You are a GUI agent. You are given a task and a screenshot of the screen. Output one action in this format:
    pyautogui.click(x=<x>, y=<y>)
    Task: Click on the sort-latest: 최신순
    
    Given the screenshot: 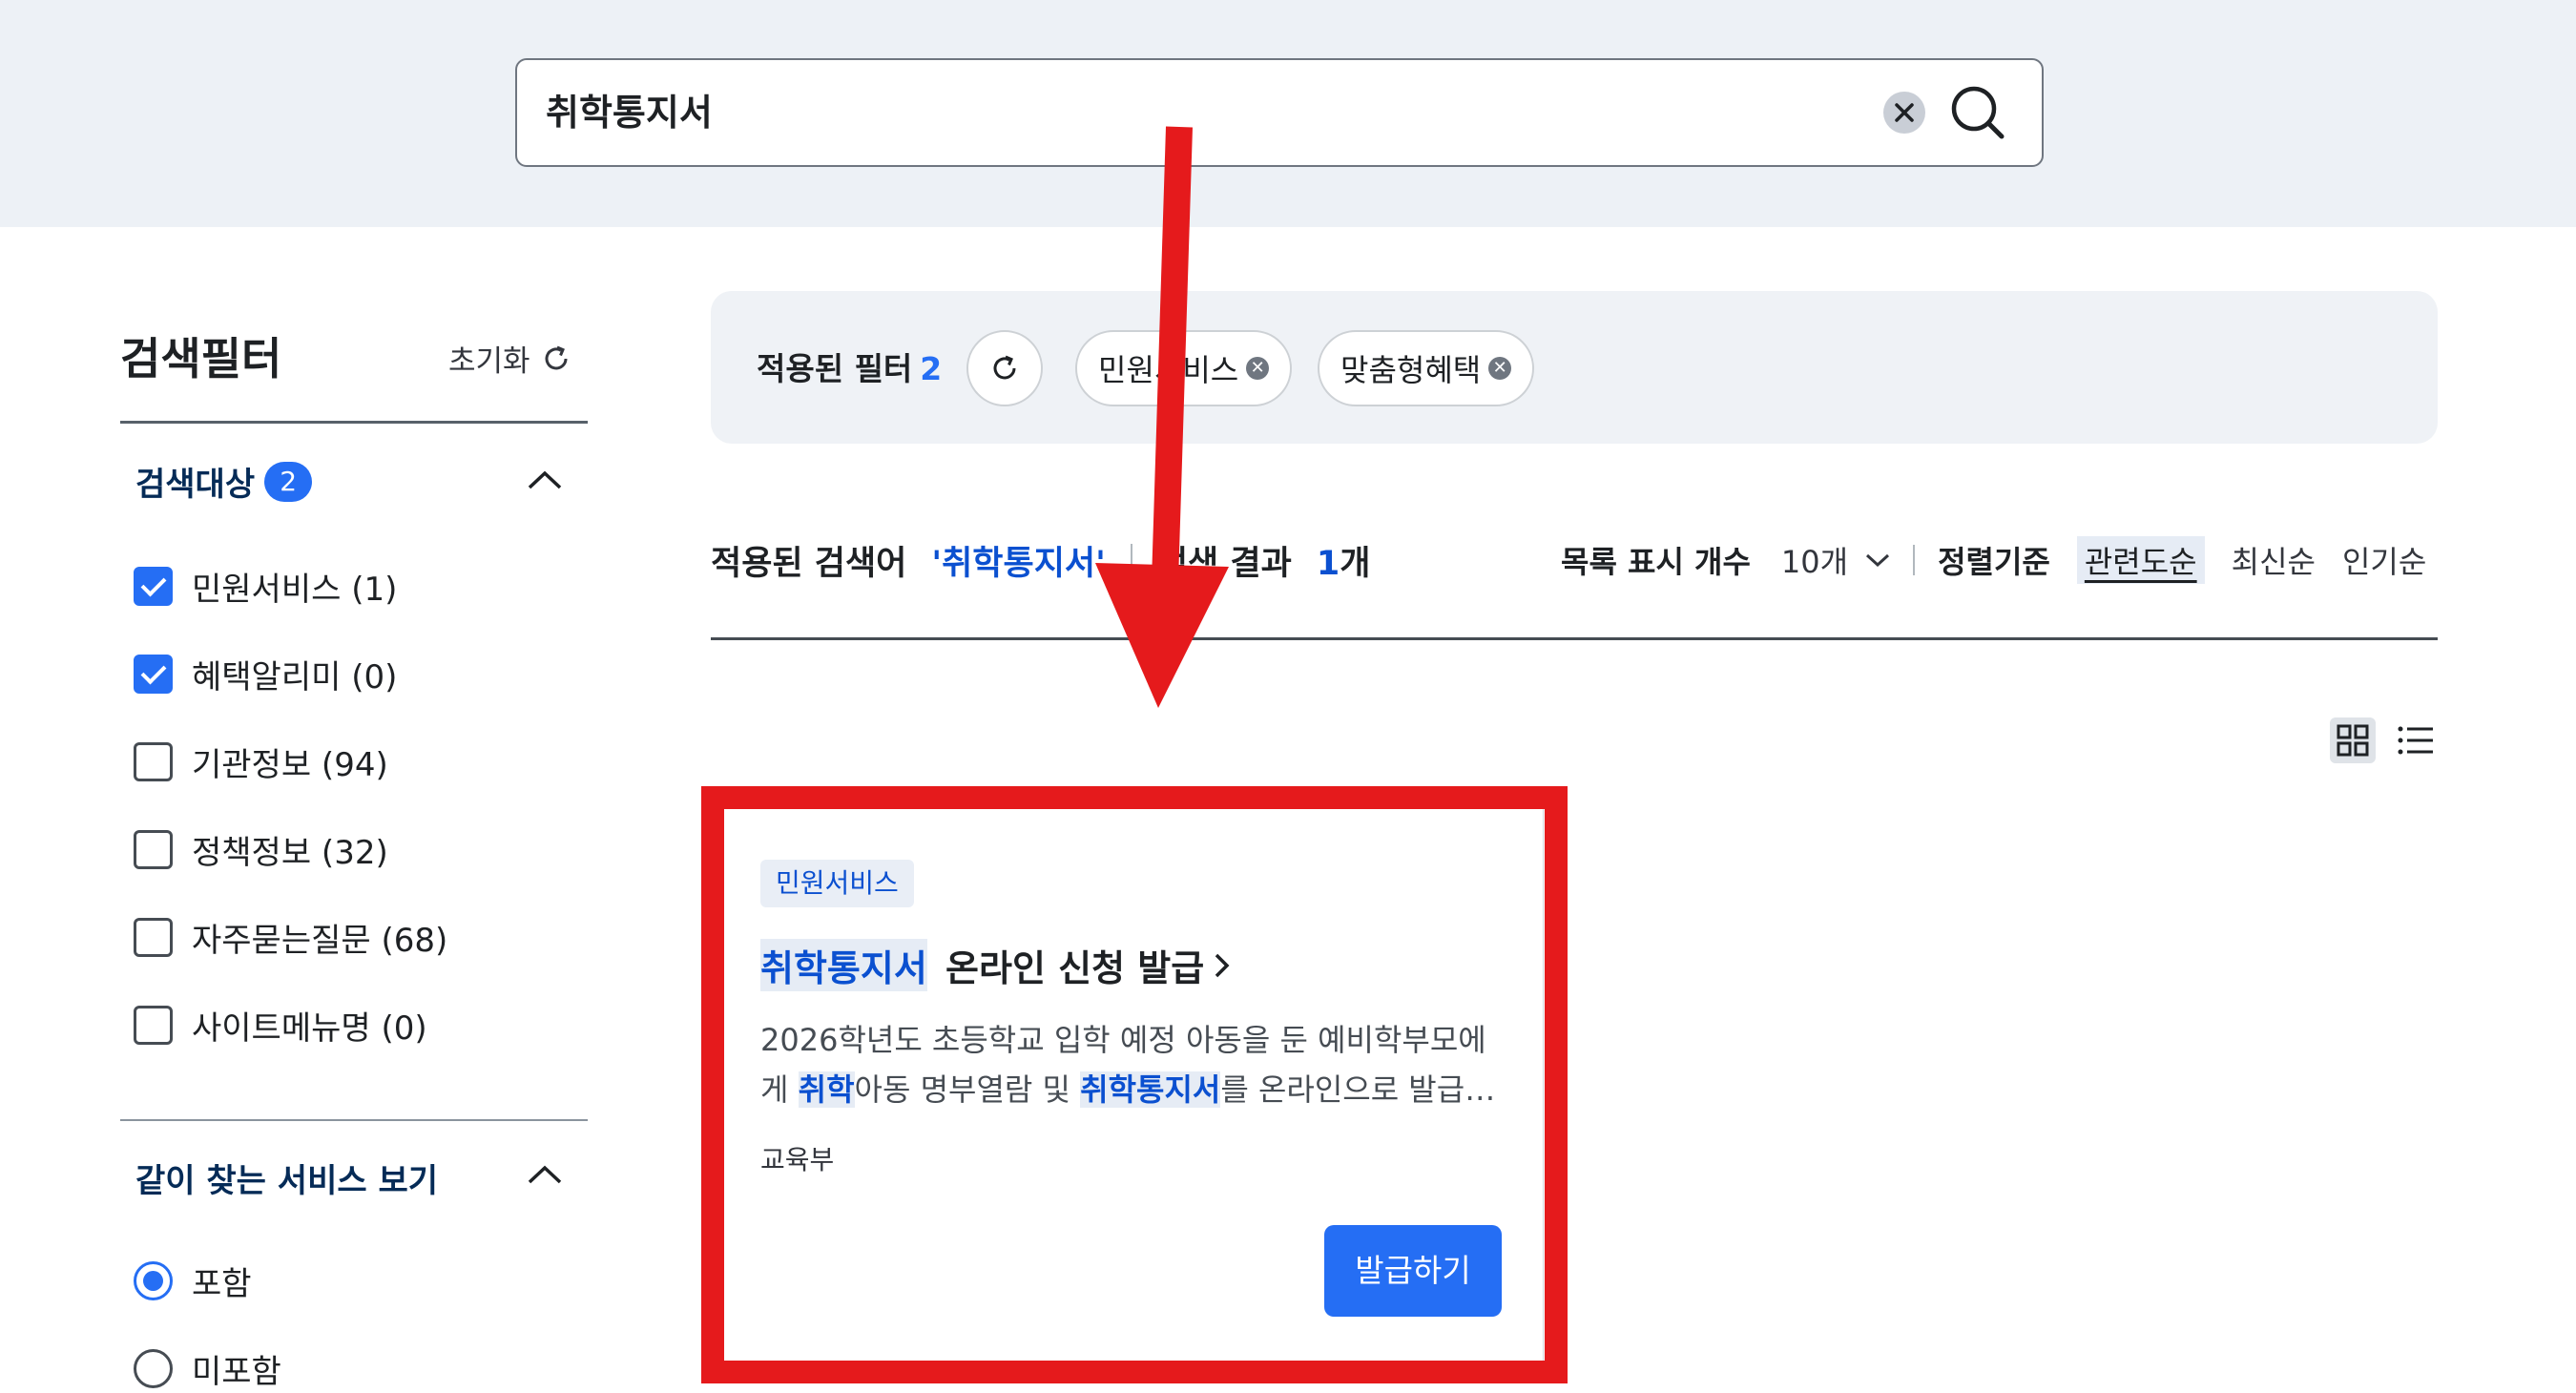 What is the action you would take?
    pyautogui.click(x=2274, y=560)
    